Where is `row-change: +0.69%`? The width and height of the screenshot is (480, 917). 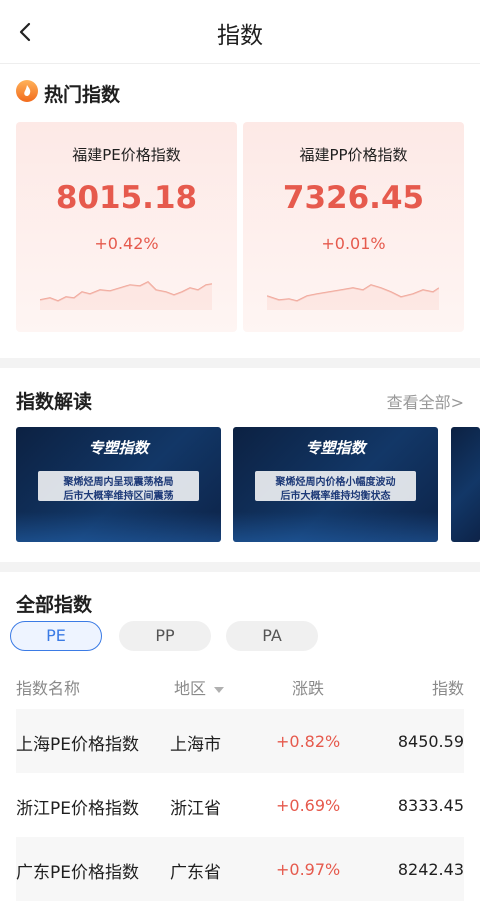
row-change: +0.69% is located at coordinates (308, 805).